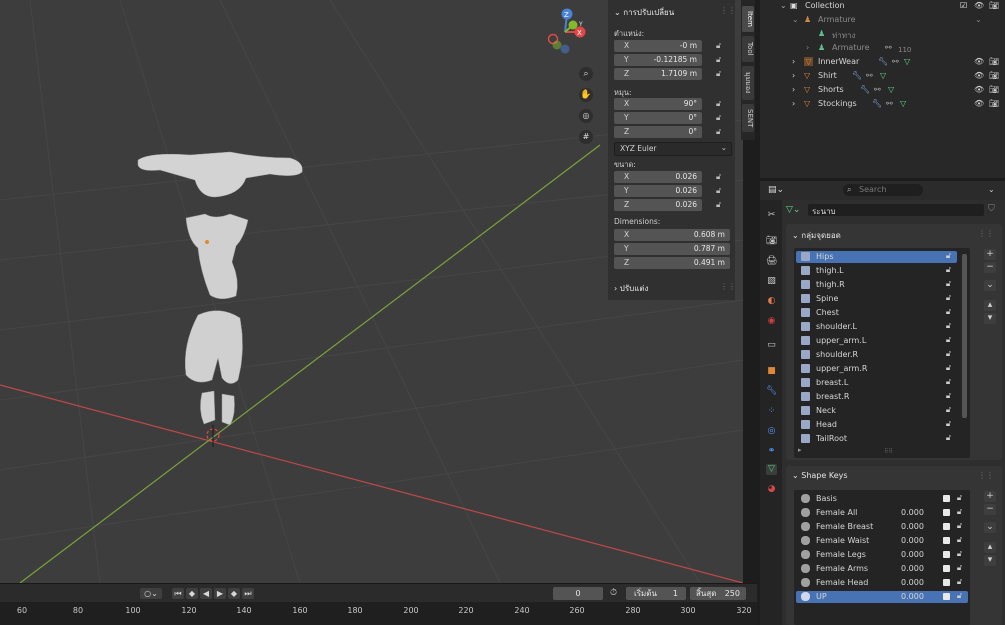  What do you see at coordinates (586, 116) in the screenshot?
I see `camera-icon: ◎` at bounding box center [586, 116].